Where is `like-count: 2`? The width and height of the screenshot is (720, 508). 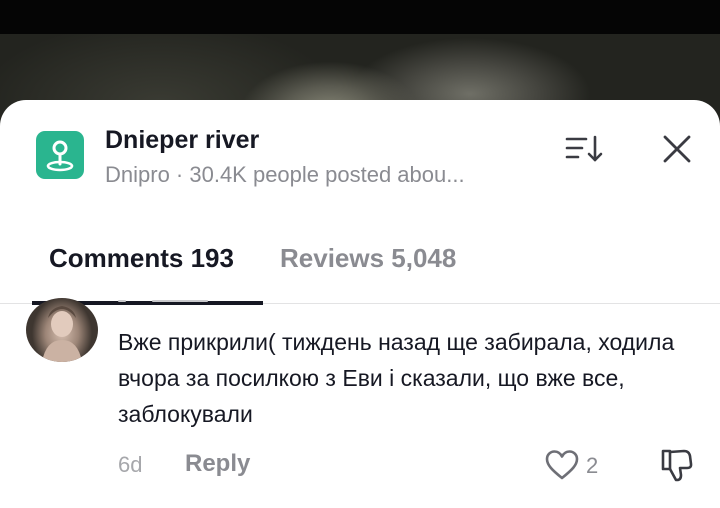 like-count: 2 is located at coordinates (592, 465).